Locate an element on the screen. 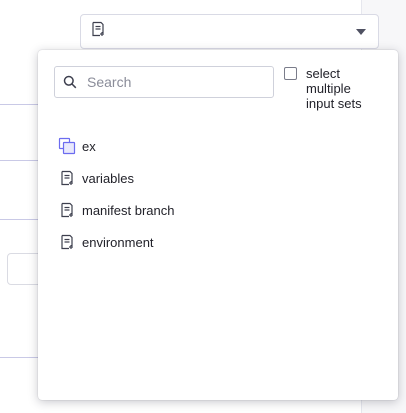 The image size is (406, 413). multi-select-checkbox is located at coordinates (290, 73).